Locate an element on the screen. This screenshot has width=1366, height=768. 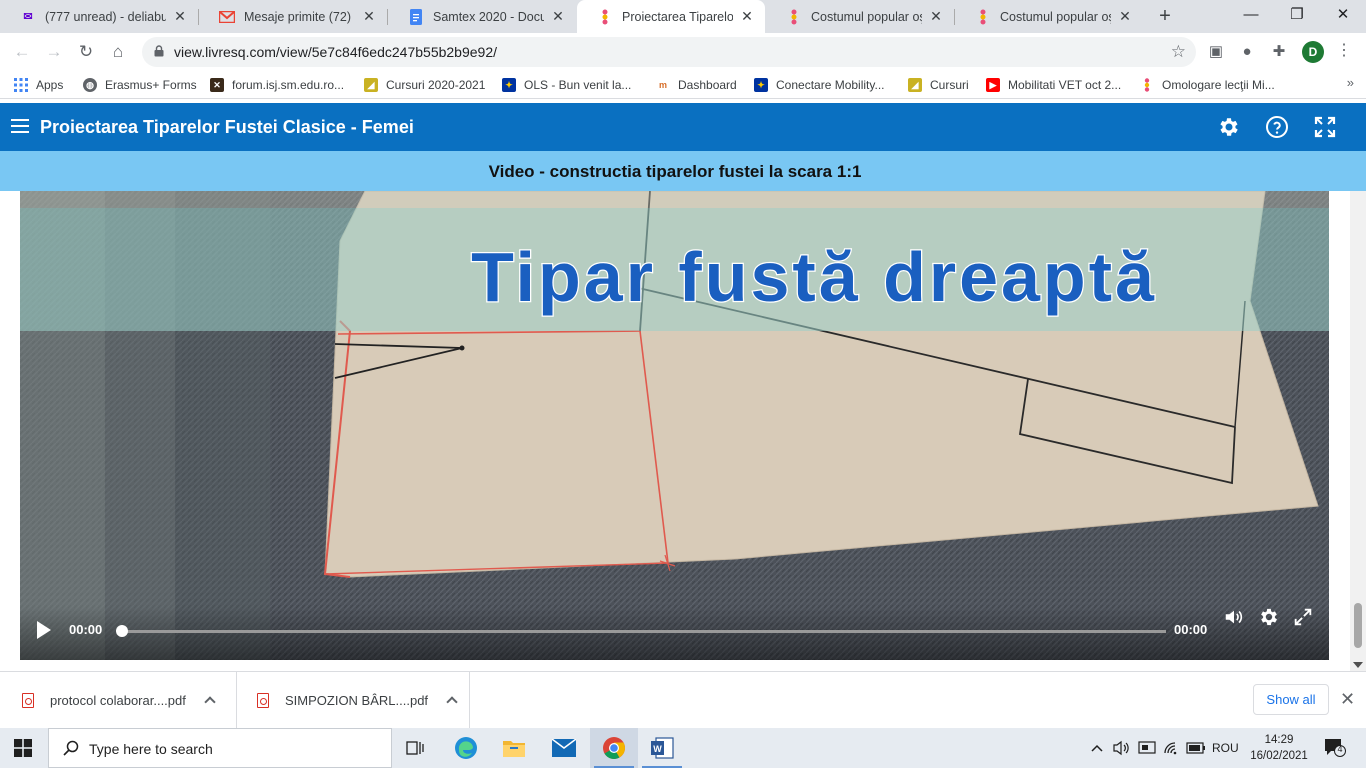
bookmark-label: Erasmus+ Forms is located at coordinates (151, 85).